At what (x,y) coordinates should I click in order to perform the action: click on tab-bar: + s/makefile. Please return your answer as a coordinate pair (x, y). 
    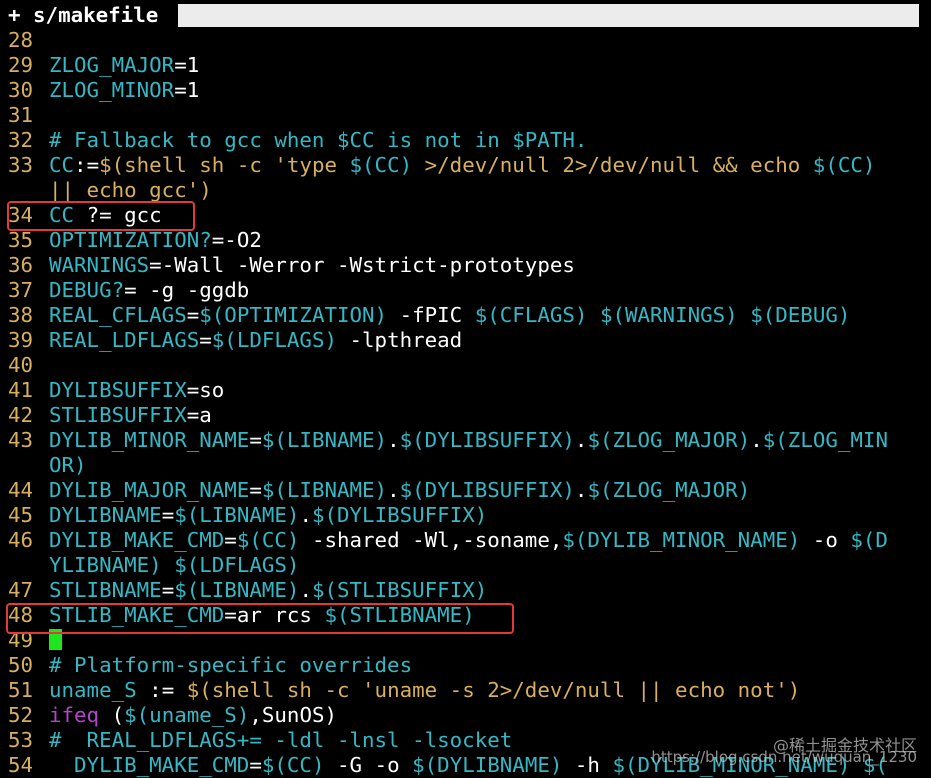
    Looking at the image, I should click on (465, 14).